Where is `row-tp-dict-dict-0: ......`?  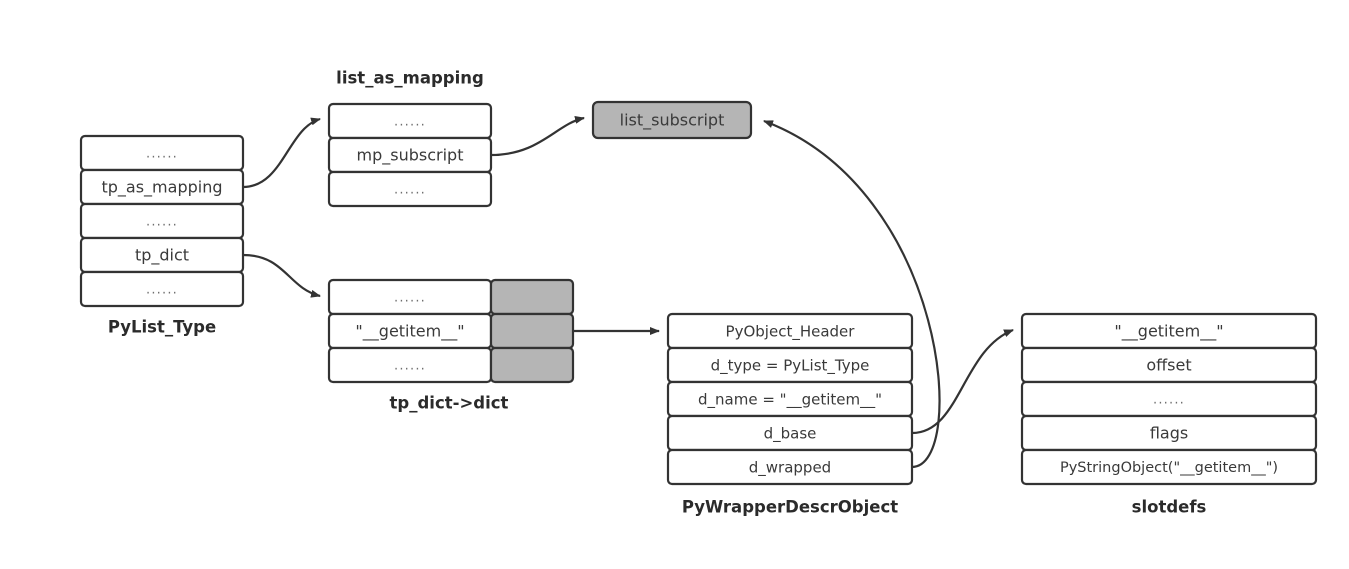
row-tp-dict-dict-0: ...... is located at coordinates (451, 297).